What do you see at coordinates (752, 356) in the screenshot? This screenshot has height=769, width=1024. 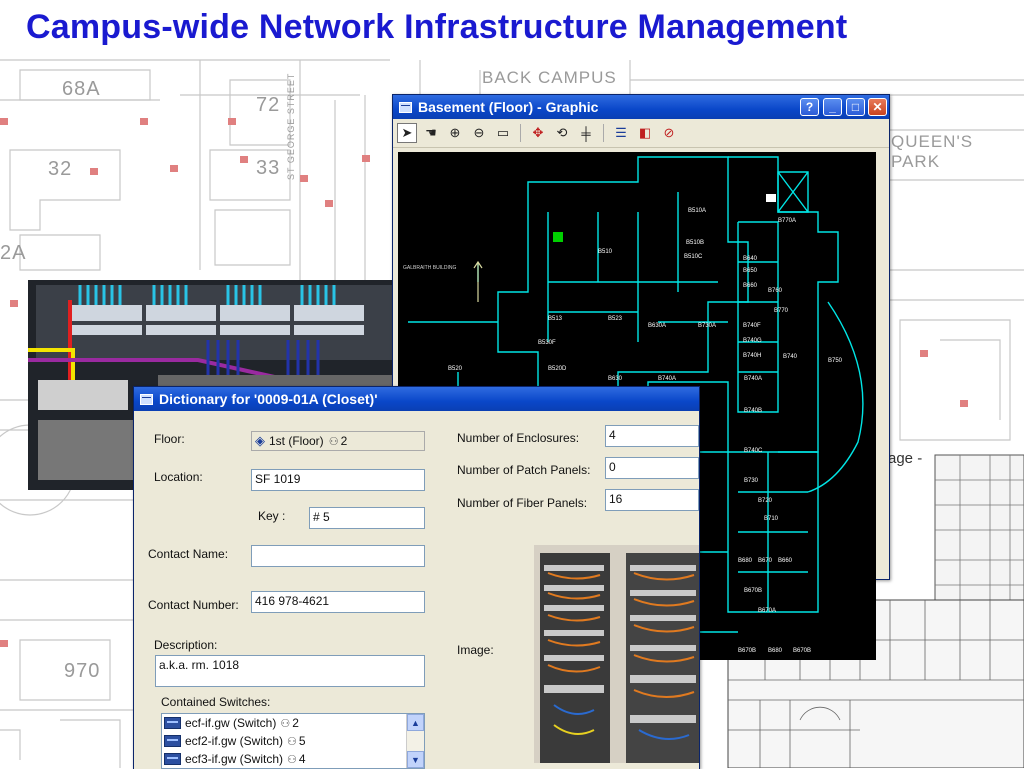 I see `svg-text: B740H` at bounding box center [752, 356].